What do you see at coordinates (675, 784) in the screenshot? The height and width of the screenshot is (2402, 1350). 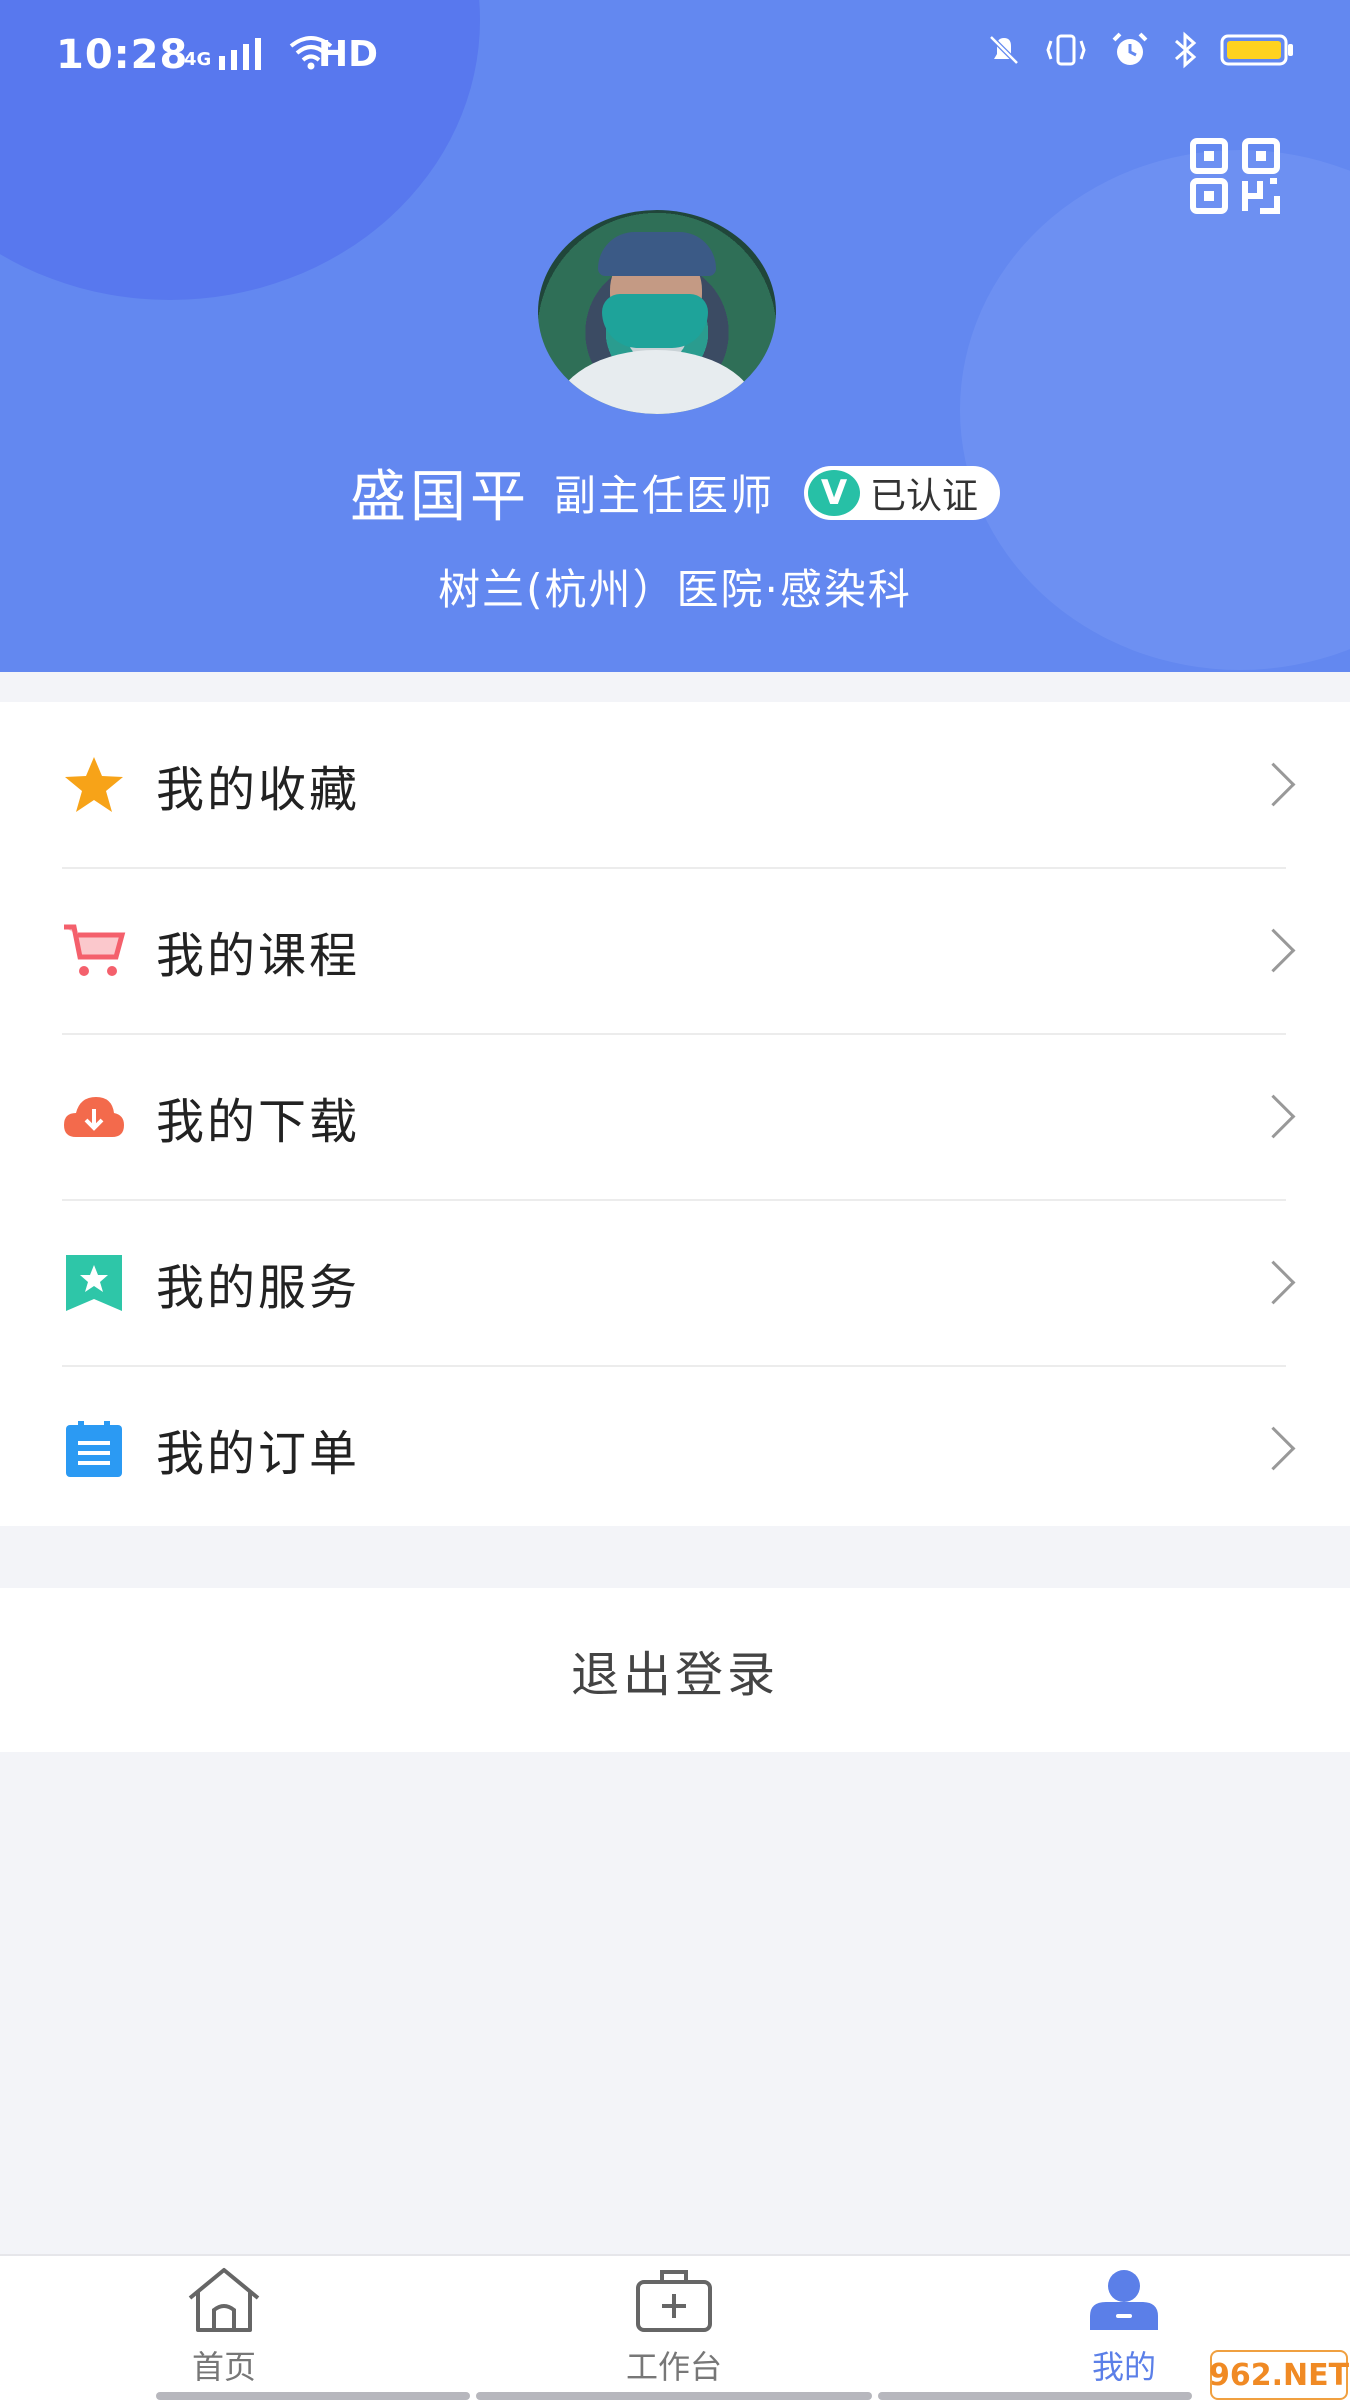 I see `menu-item-favorites: 我的收藏` at bounding box center [675, 784].